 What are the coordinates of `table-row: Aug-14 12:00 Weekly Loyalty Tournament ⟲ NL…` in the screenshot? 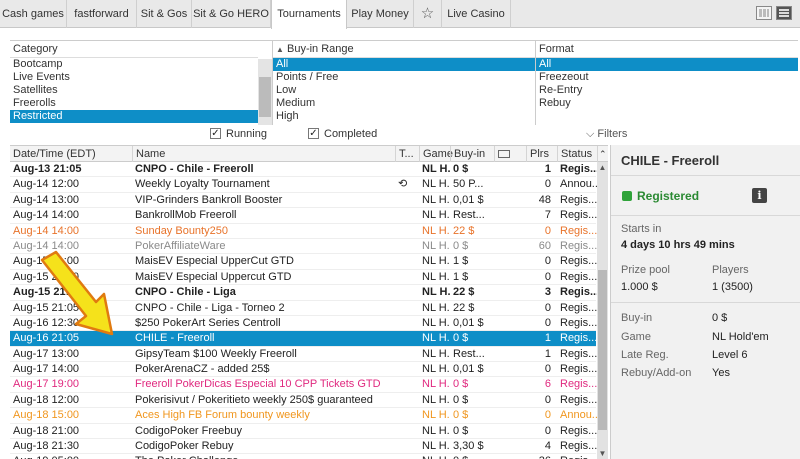 It's located at (303, 185).